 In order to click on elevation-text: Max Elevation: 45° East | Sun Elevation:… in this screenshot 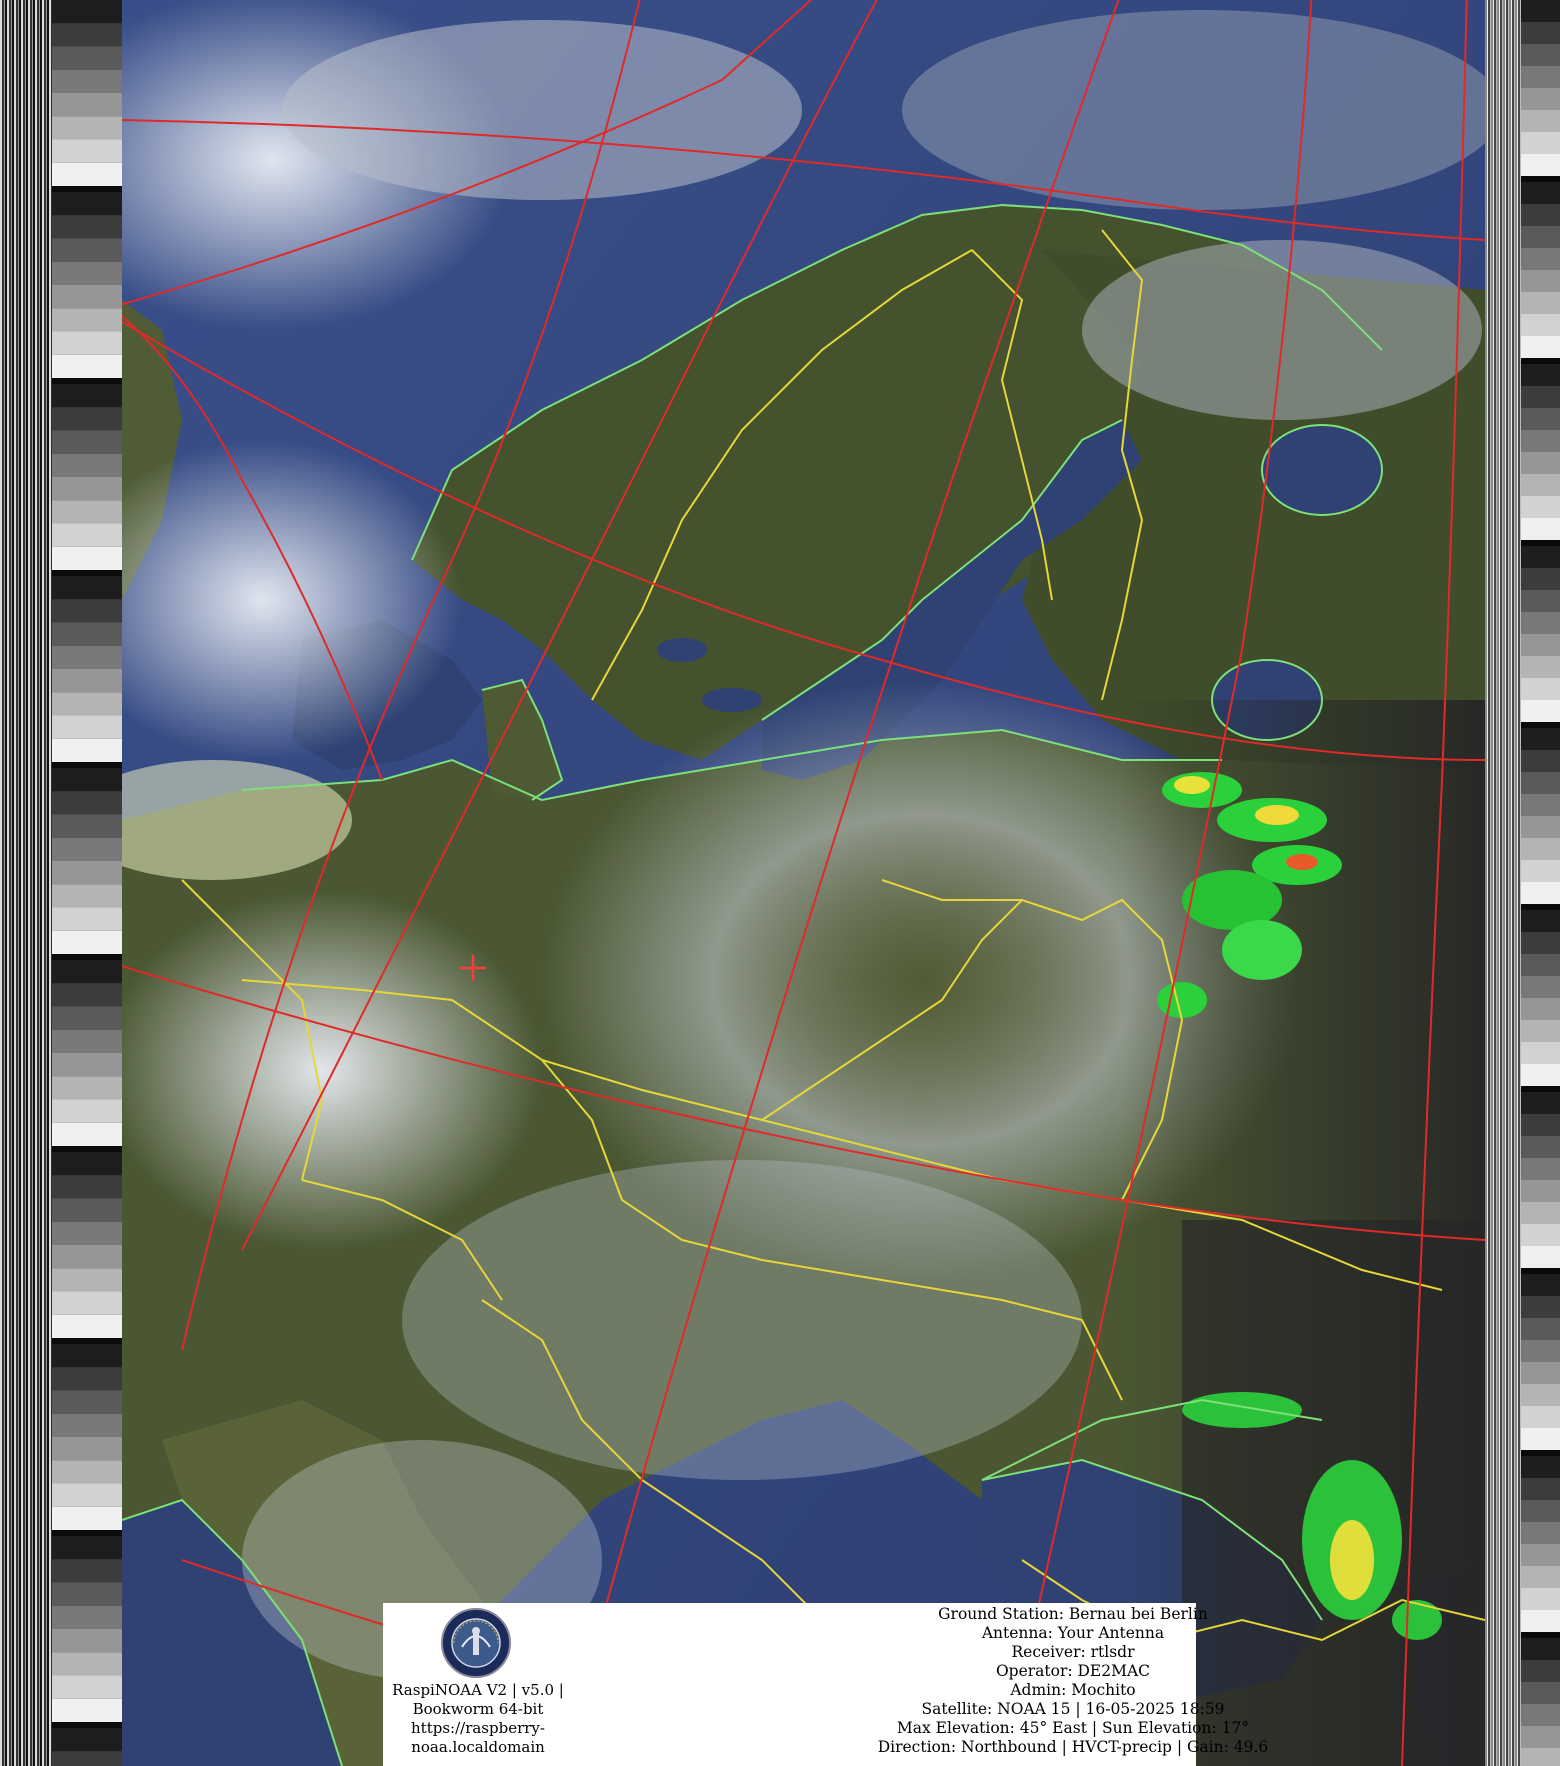, I will do `click(1073, 1728)`.